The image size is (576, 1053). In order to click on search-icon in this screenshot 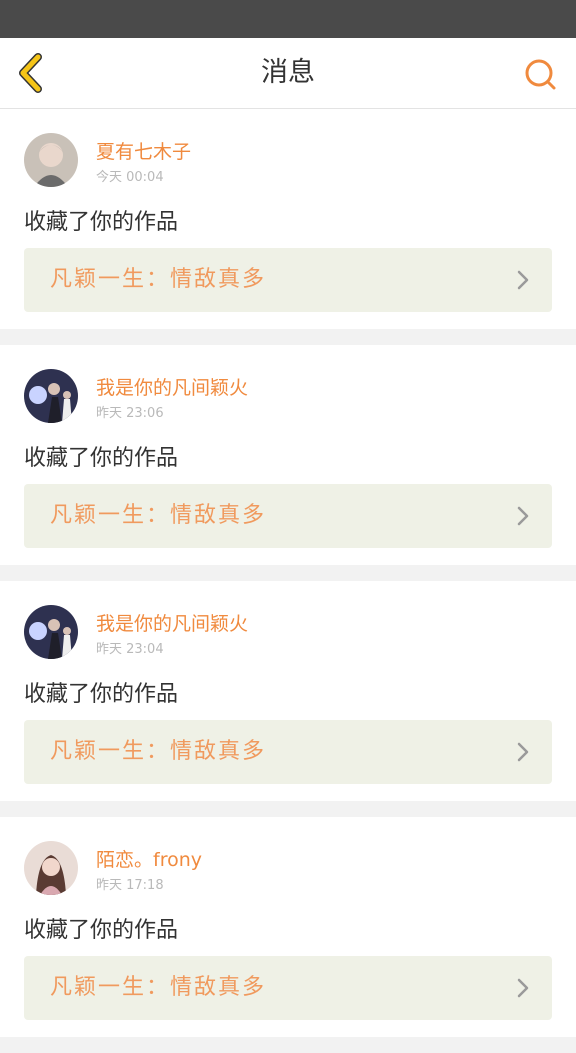, I will do `click(540, 74)`.